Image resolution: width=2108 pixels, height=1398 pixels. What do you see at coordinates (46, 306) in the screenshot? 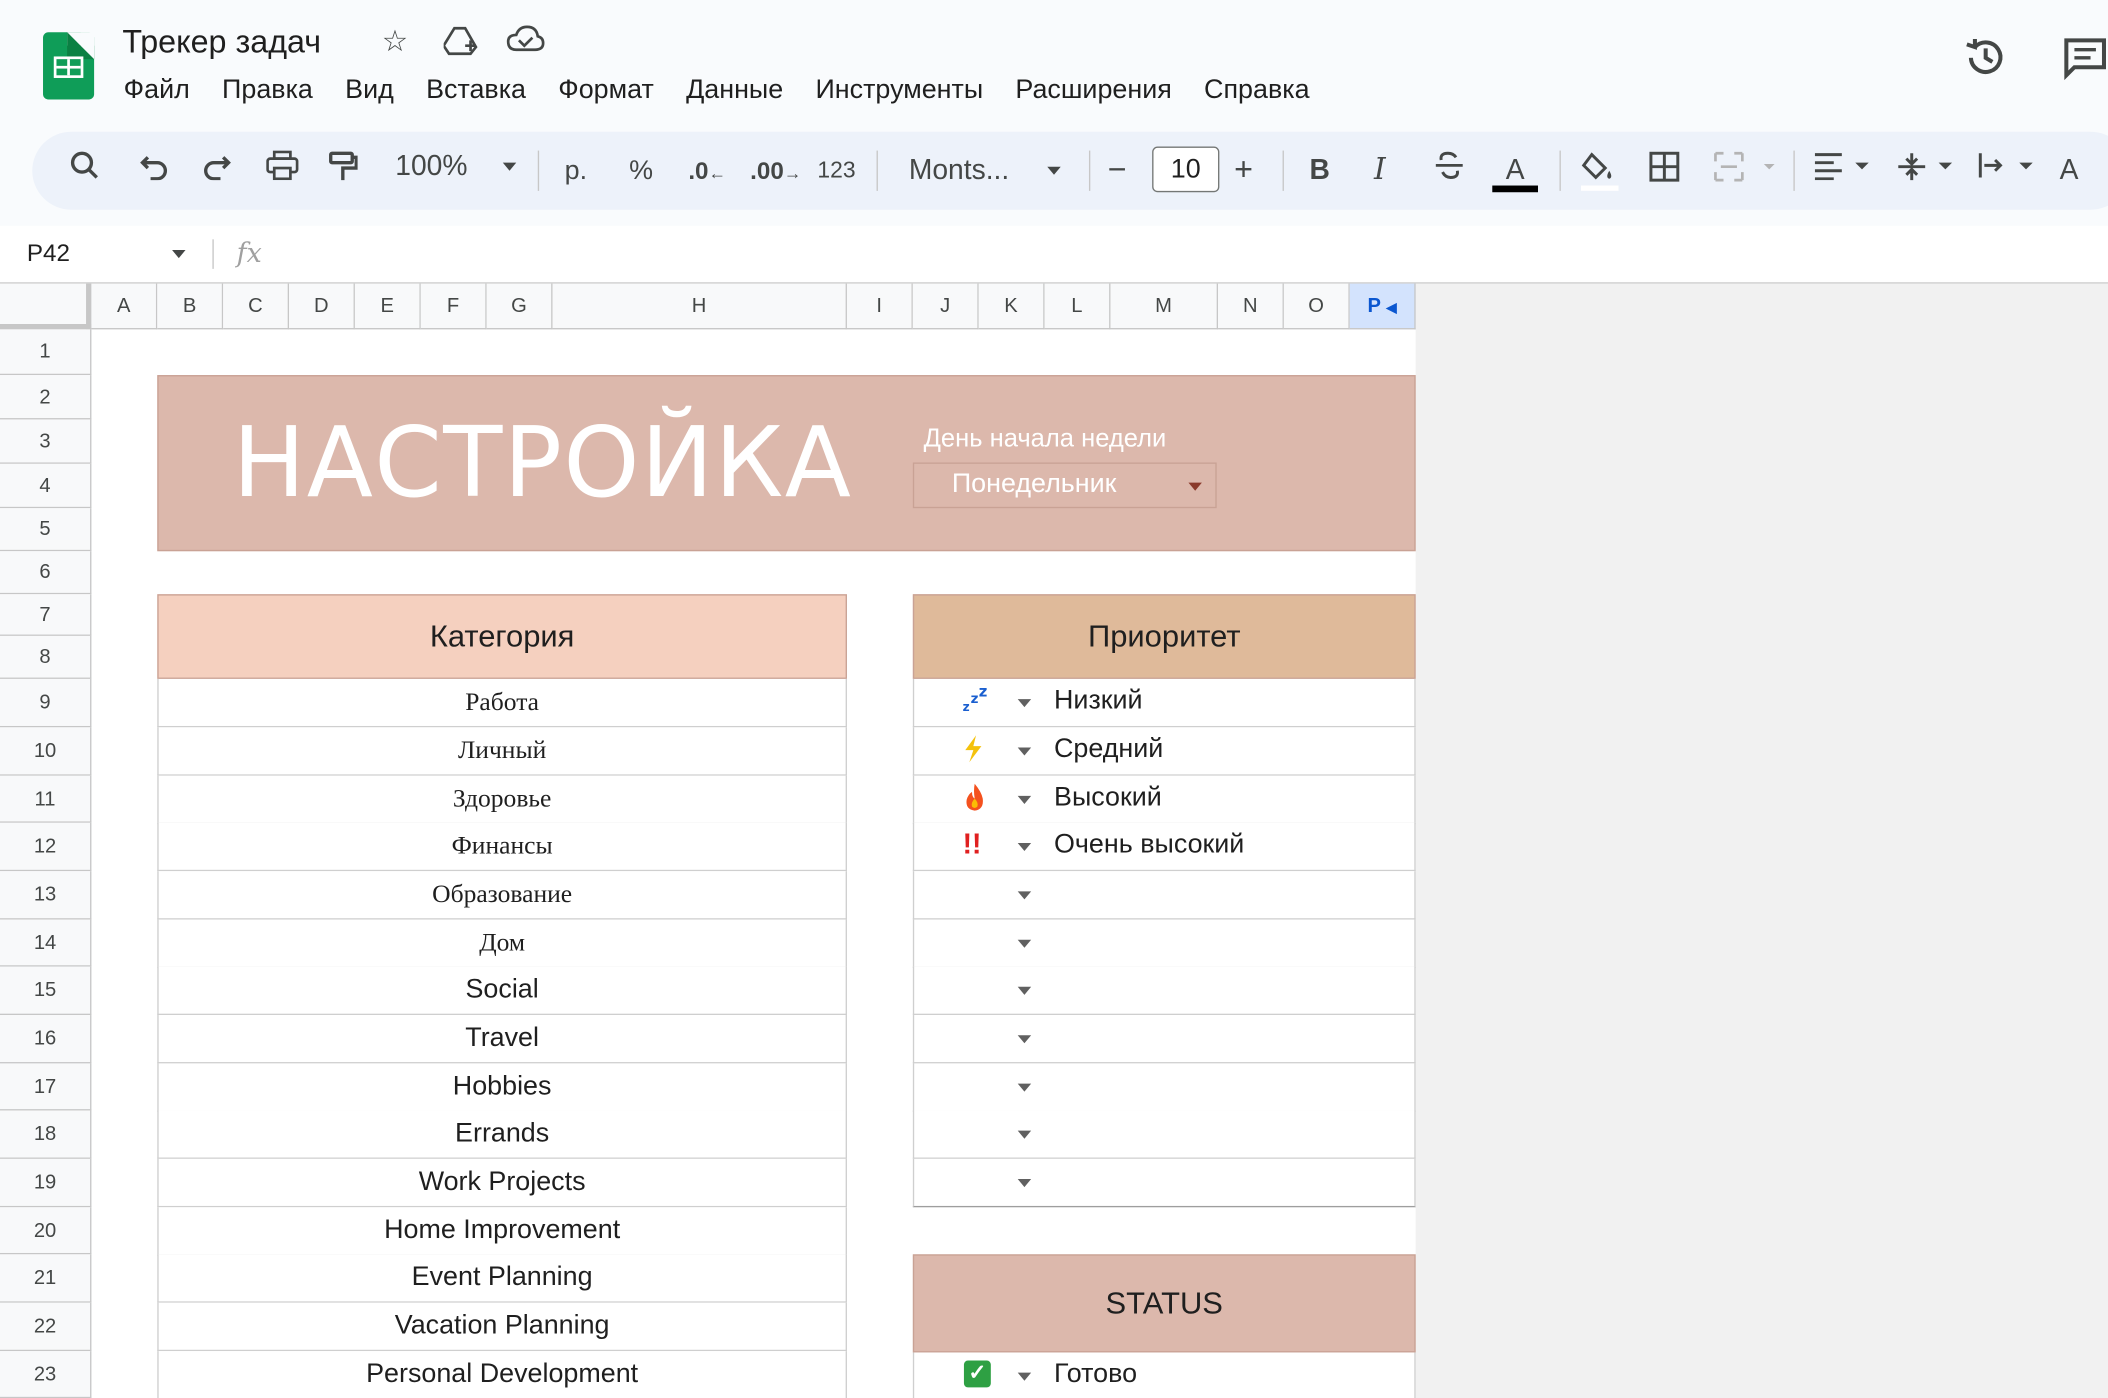
I see `select-all-corner` at bounding box center [46, 306].